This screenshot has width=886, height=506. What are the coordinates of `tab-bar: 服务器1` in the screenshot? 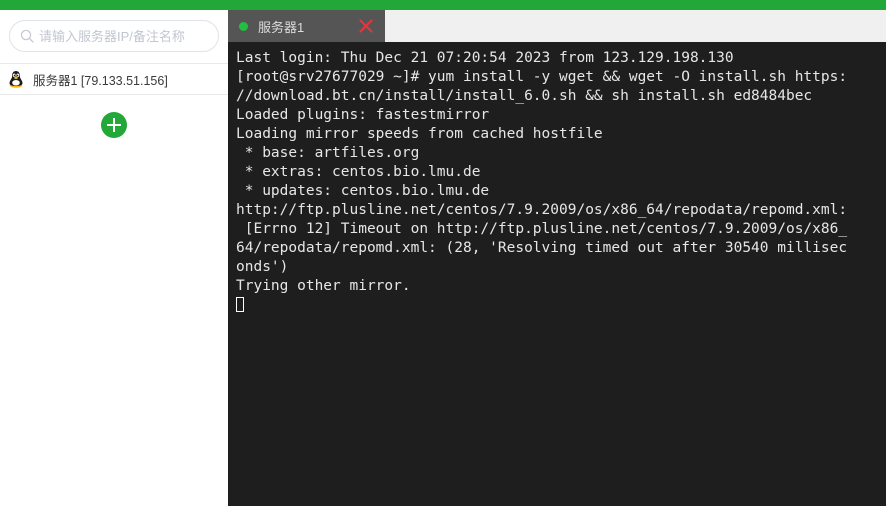 It's located at (557, 26).